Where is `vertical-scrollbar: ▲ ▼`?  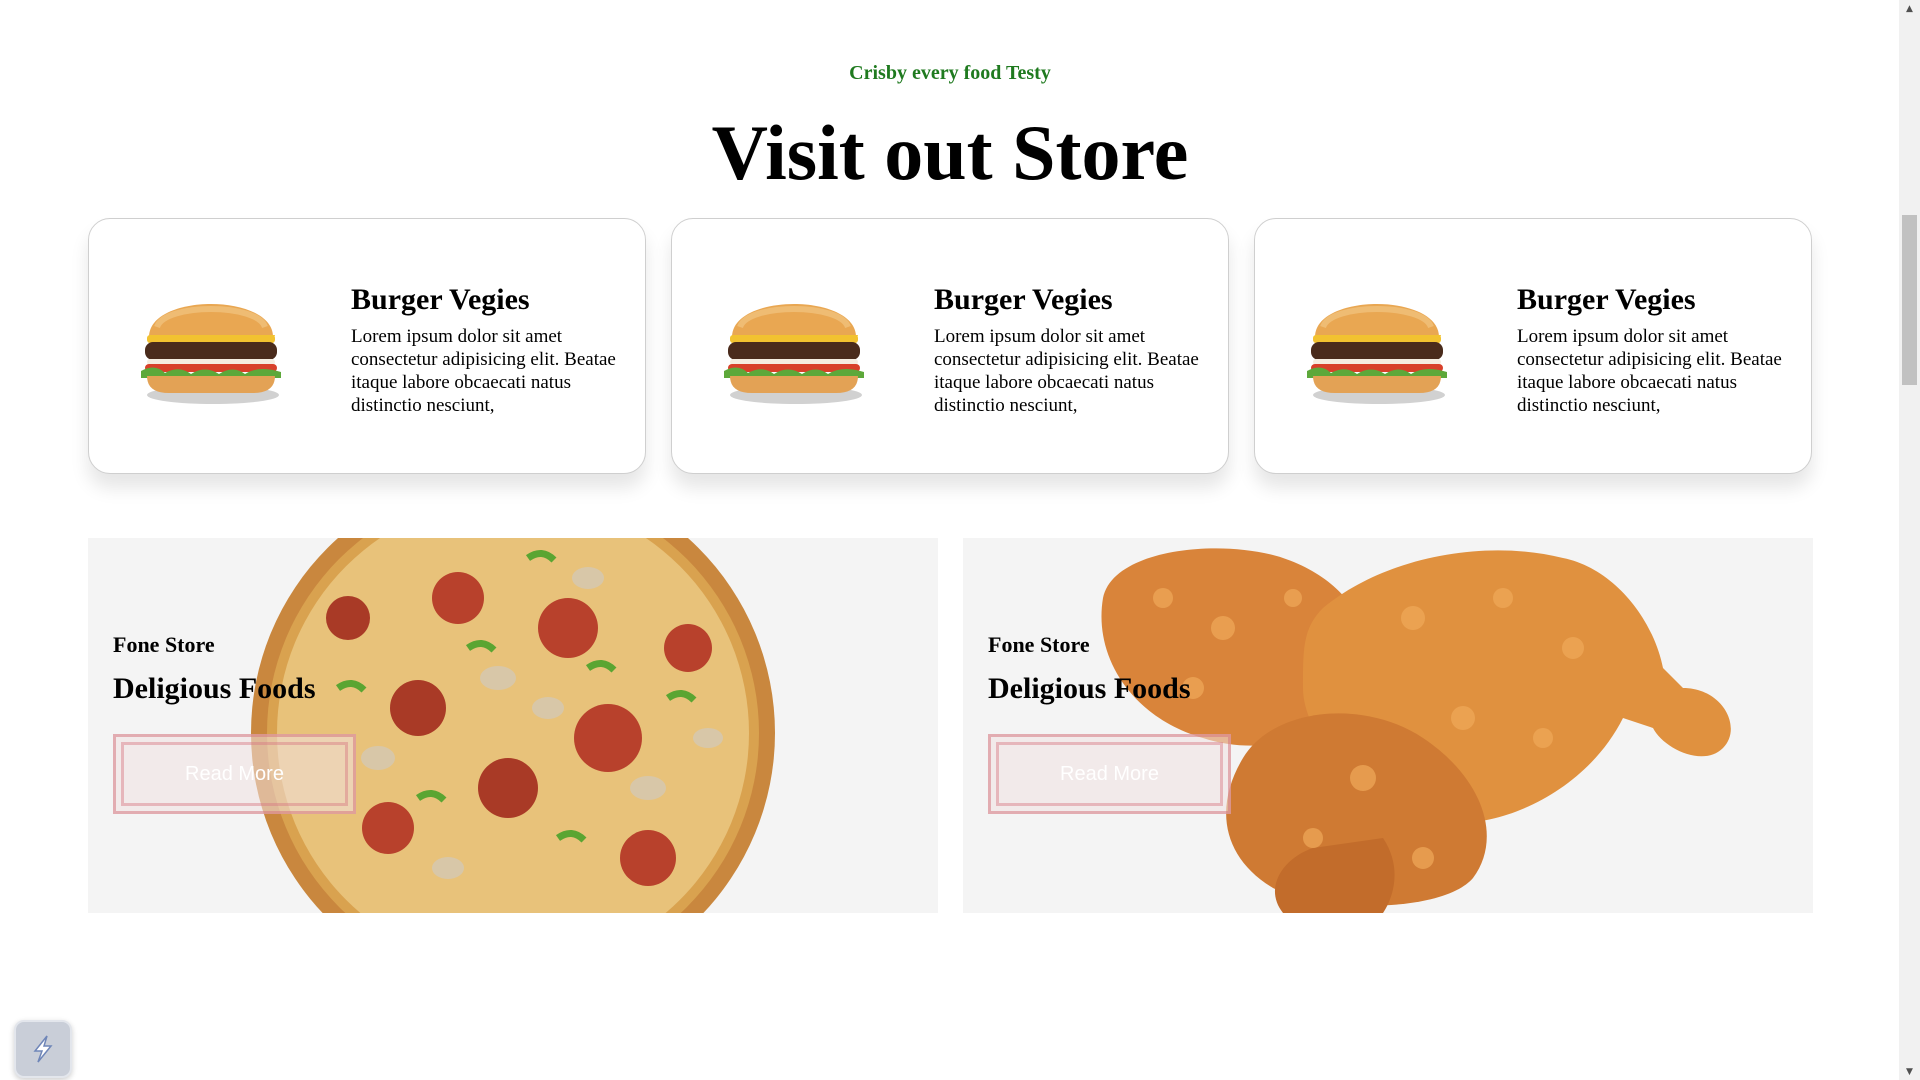
vertical-scrollbar: ▲ ▼ is located at coordinates (1909, 540).